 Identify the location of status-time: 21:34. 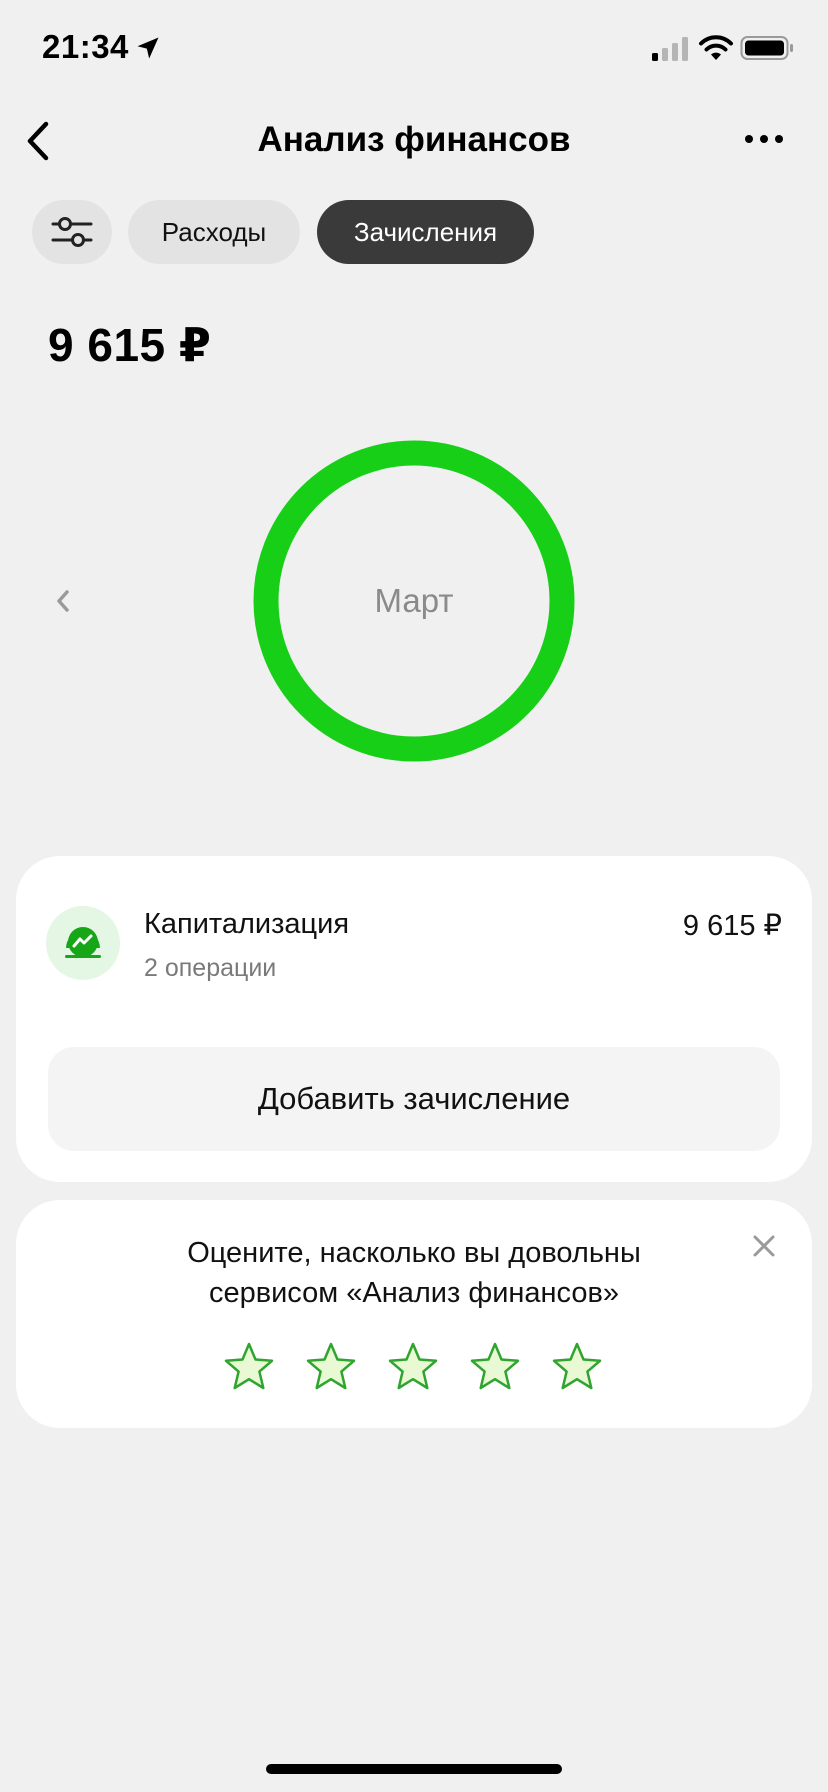
(85, 46).